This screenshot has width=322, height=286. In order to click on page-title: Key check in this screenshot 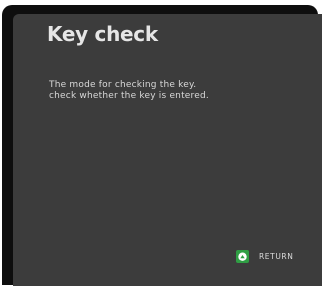, I will do `click(102, 34)`.